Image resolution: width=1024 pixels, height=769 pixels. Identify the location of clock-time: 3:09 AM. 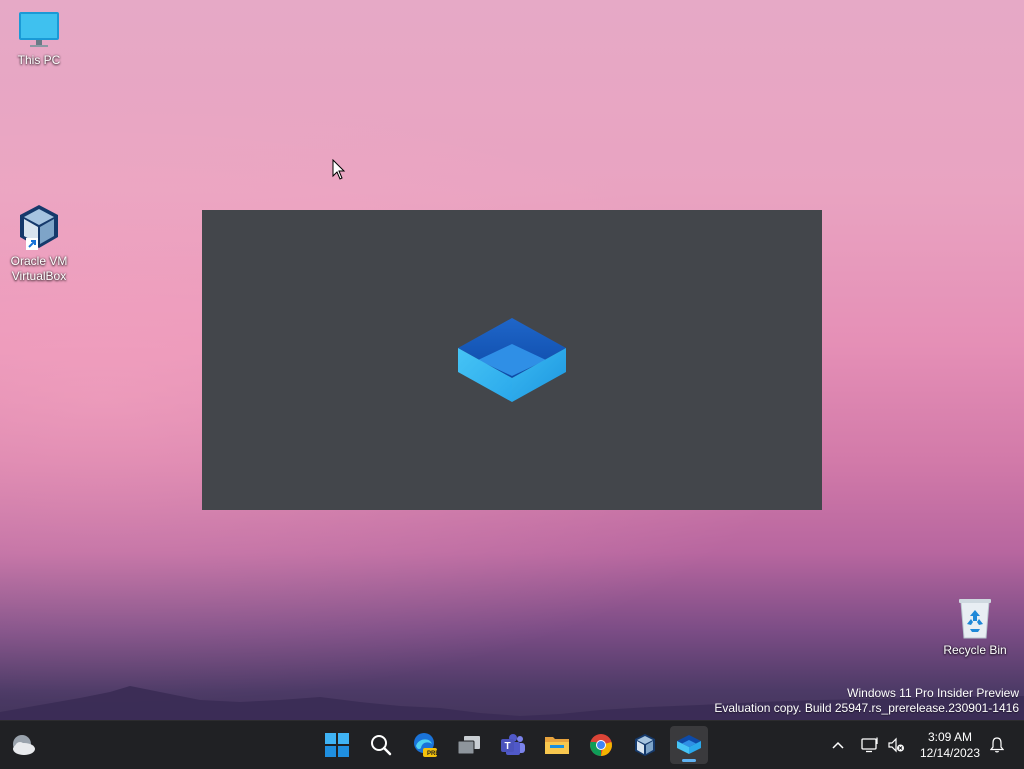
(950, 737).